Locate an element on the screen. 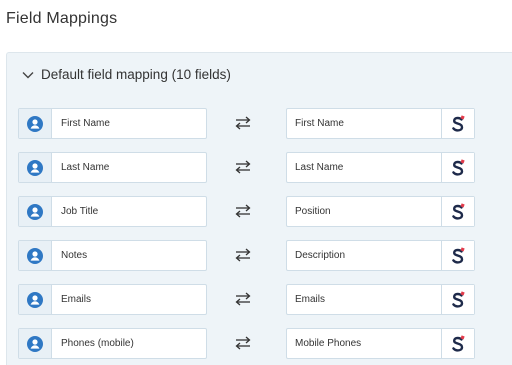 Image resolution: width=512 pixels, height=365 pixels. target-field-label: Mobile Phones is located at coordinates (328, 343).